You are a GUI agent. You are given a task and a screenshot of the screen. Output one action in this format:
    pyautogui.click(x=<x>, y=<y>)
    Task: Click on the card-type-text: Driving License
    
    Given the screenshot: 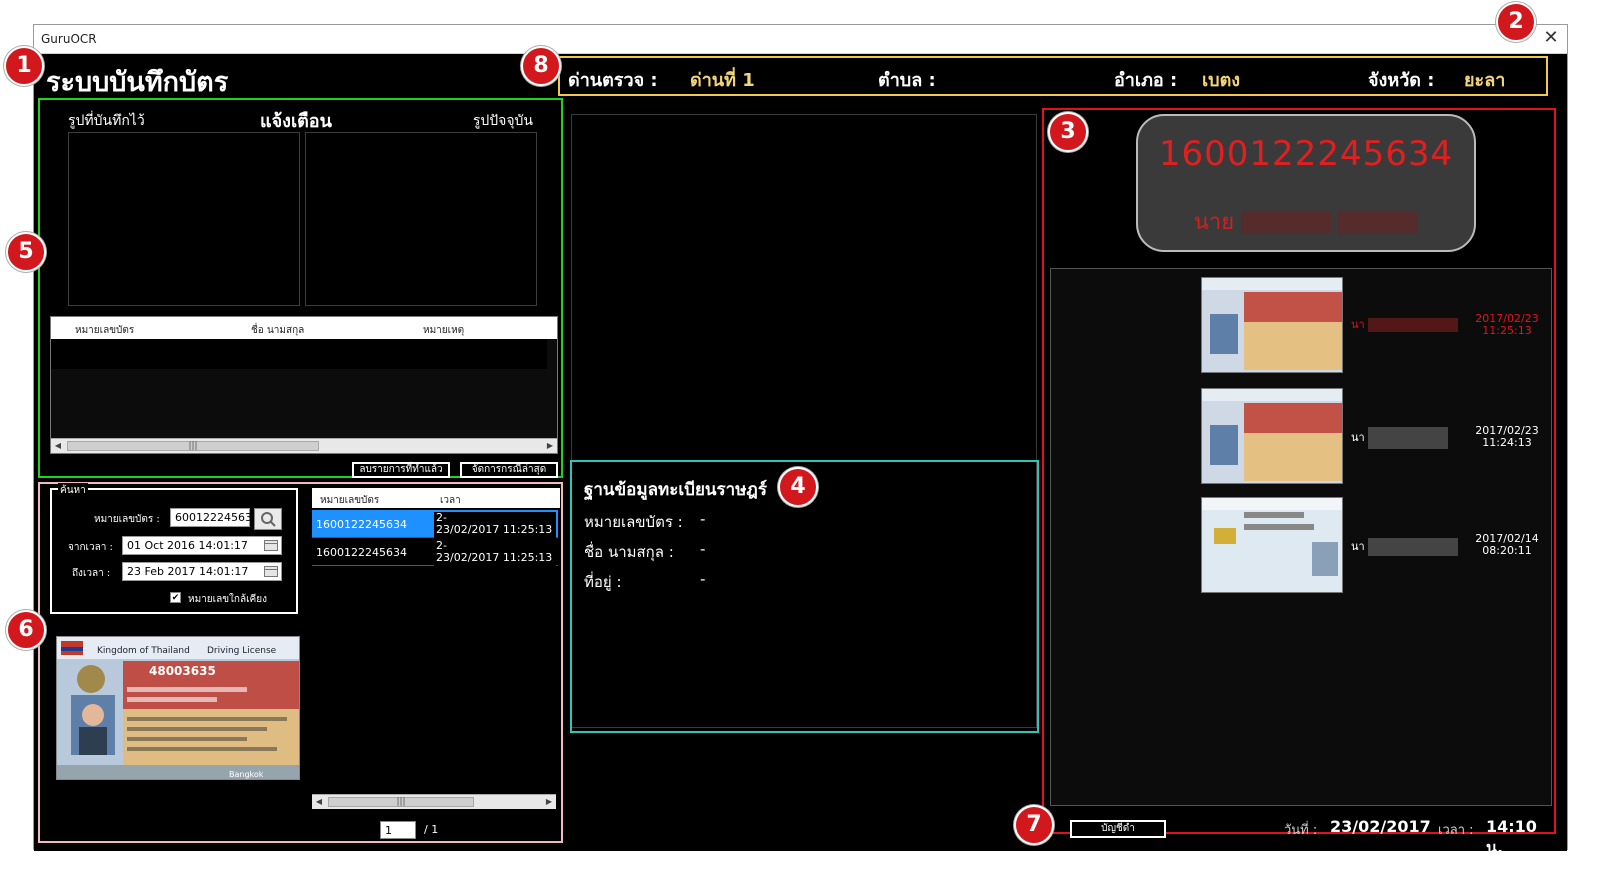 What is the action you would take?
    pyautogui.click(x=242, y=651)
    